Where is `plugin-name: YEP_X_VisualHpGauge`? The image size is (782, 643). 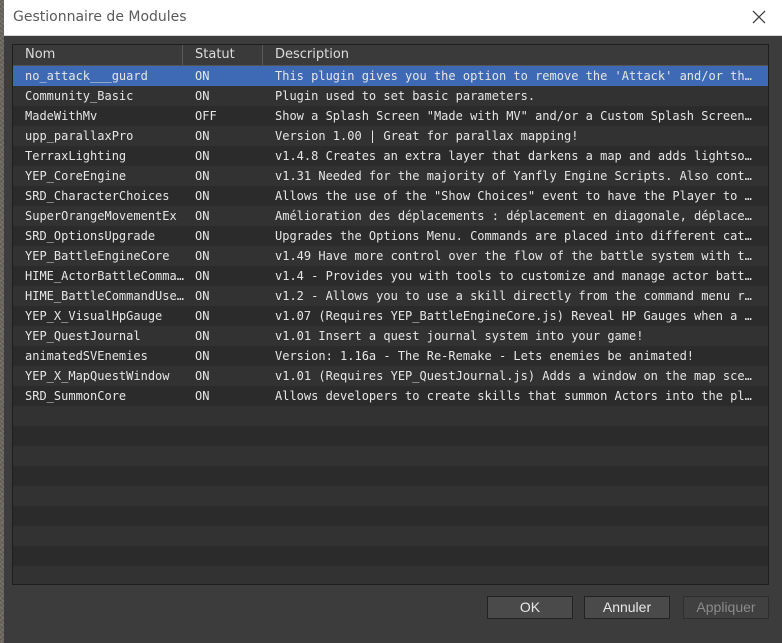 plugin-name: YEP_X_VisualHpGauge is located at coordinates (94, 316).